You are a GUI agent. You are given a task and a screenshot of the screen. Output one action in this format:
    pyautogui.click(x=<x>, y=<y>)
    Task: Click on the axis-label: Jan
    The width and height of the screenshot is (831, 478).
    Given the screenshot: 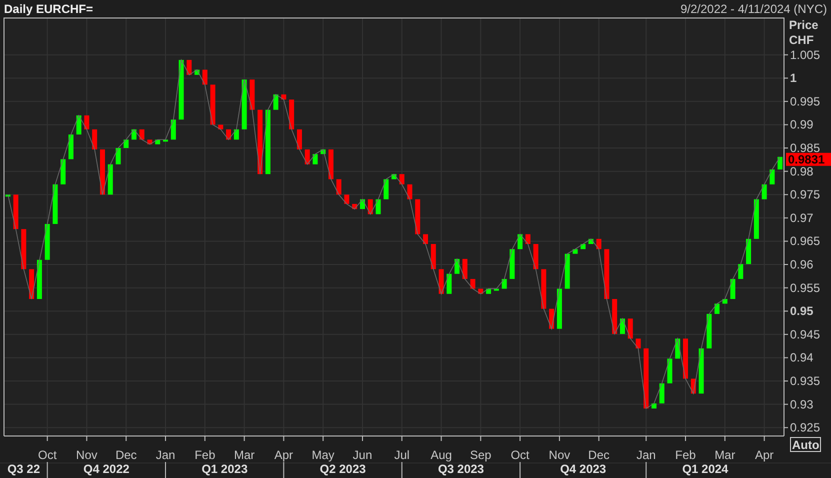 What is the action you would take?
    pyautogui.click(x=166, y=455)
    